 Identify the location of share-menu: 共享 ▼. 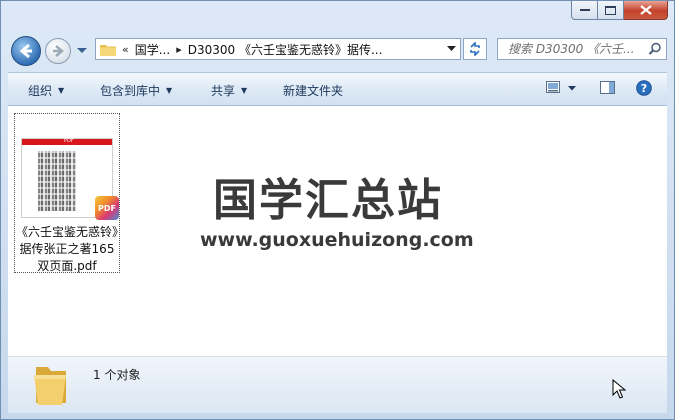
(229, 90).